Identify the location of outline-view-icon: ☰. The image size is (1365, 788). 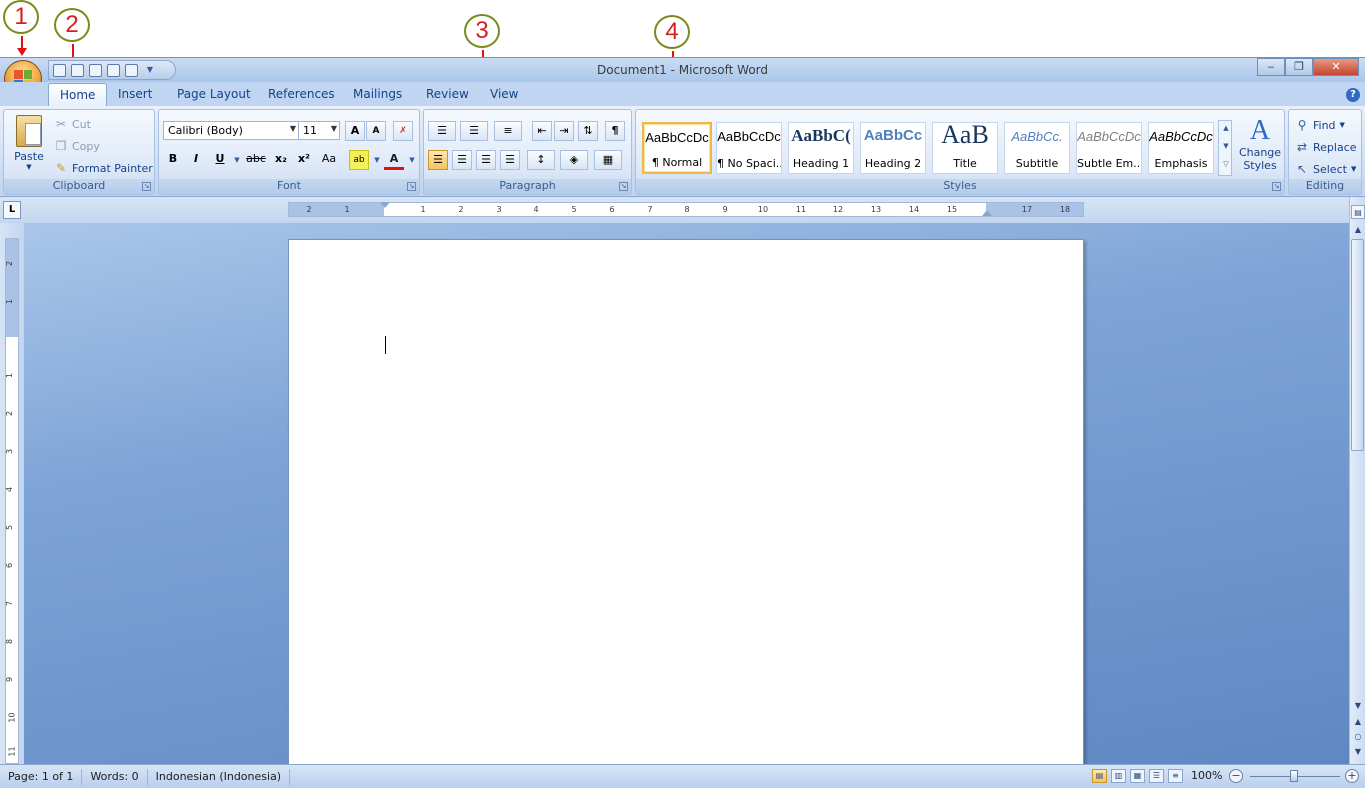
(1156, 776).